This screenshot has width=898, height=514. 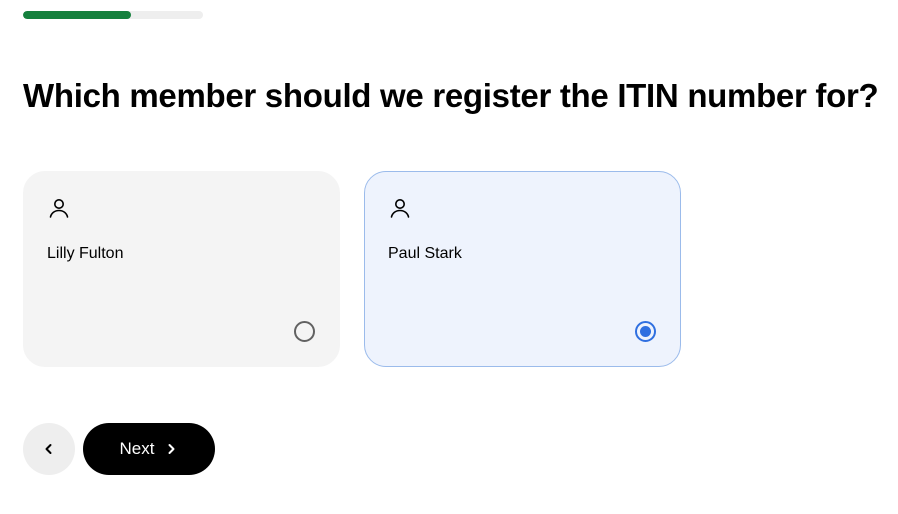 What do you see at coordinates (171, 449) in the screenshot?
I see `chevron-right-icon` at bounding box center [171, 449].